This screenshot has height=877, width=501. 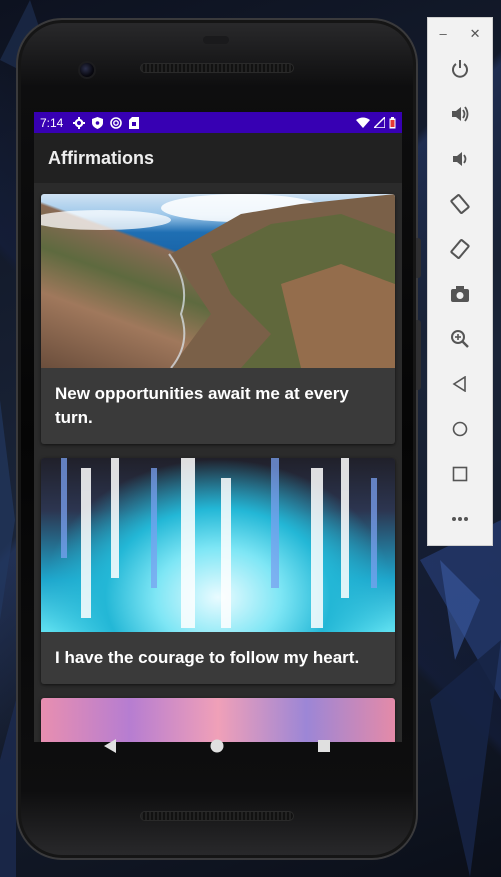 I want to click on crystals-illustration, so click(x=219, y=543).